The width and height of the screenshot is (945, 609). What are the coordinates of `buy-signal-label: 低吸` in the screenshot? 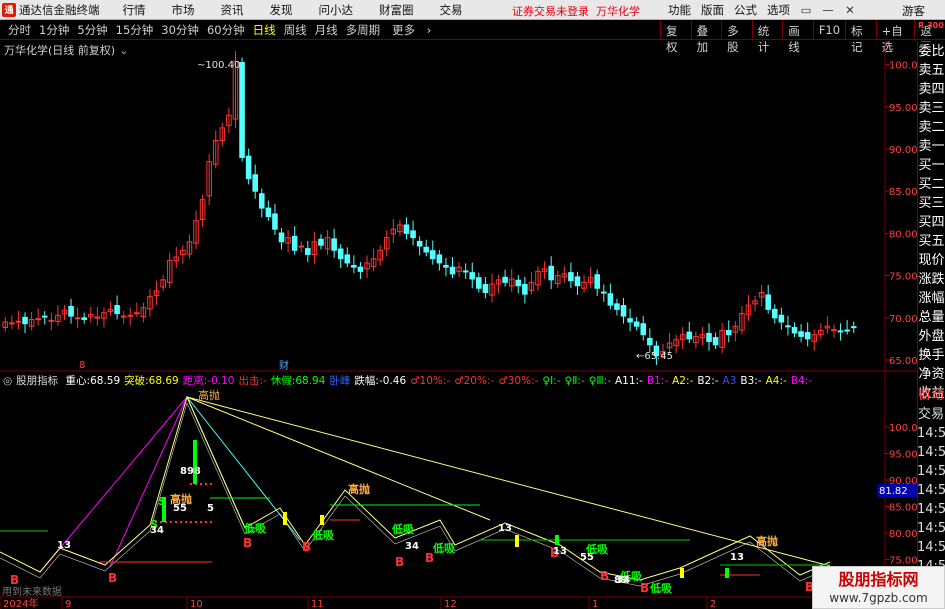 It's located at (323, 535).